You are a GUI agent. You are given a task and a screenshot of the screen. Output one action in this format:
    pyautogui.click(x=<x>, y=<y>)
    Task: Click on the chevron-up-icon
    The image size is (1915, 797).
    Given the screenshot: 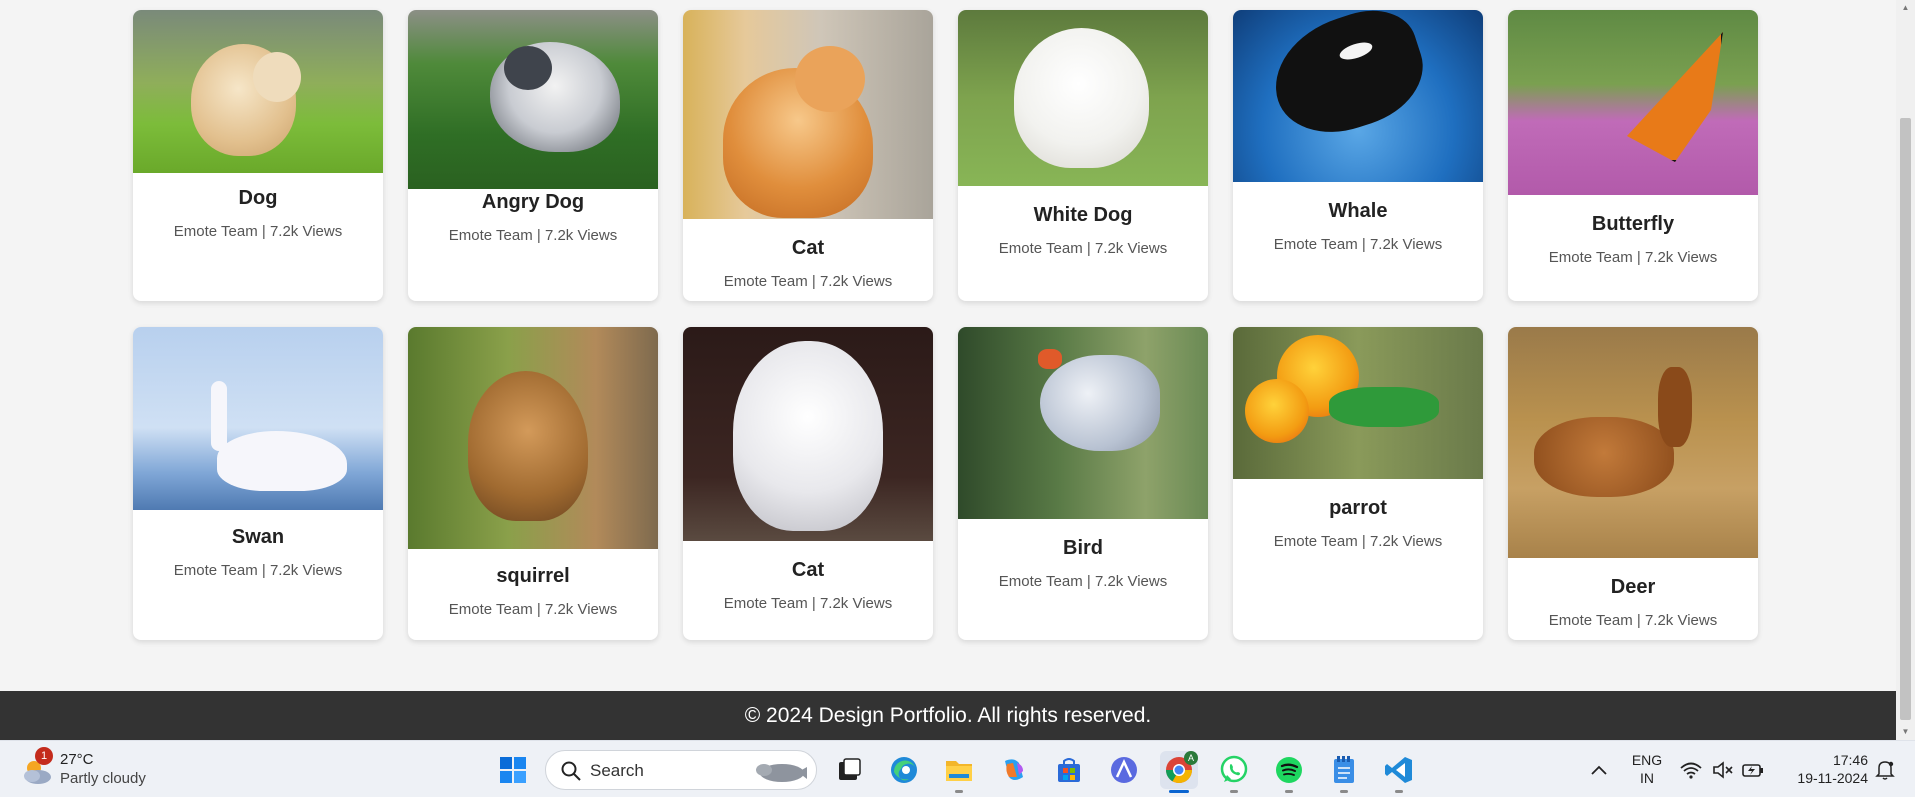 What is the action you would take?
    pyautogui.click(x=1599, y=770)
    